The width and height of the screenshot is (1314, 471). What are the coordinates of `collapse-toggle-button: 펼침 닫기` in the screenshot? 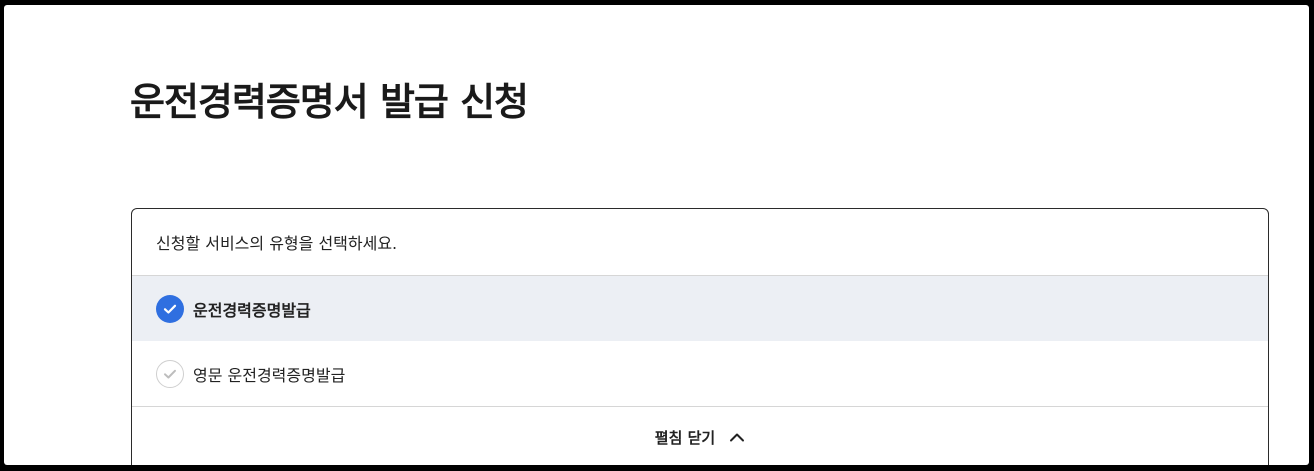 It's located at (700, 436).